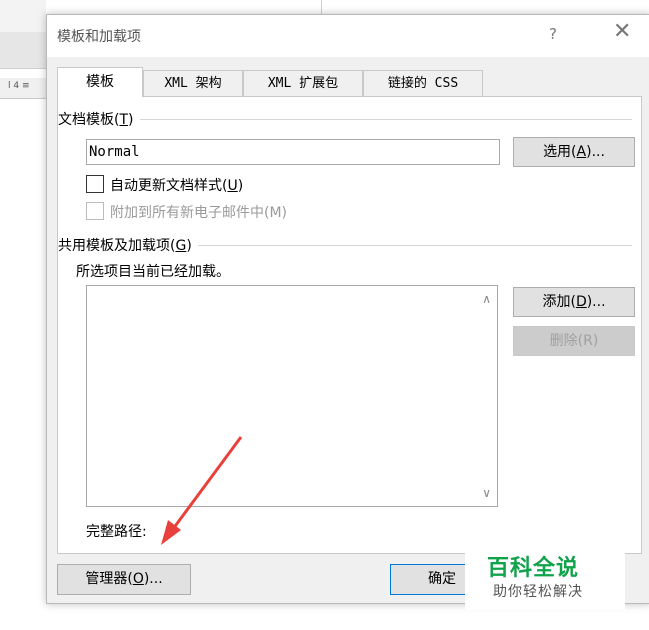 The height and width of the screenshot is (630, 649). I want to click on document-template-label: 文档模板(T), so click(99, 119).